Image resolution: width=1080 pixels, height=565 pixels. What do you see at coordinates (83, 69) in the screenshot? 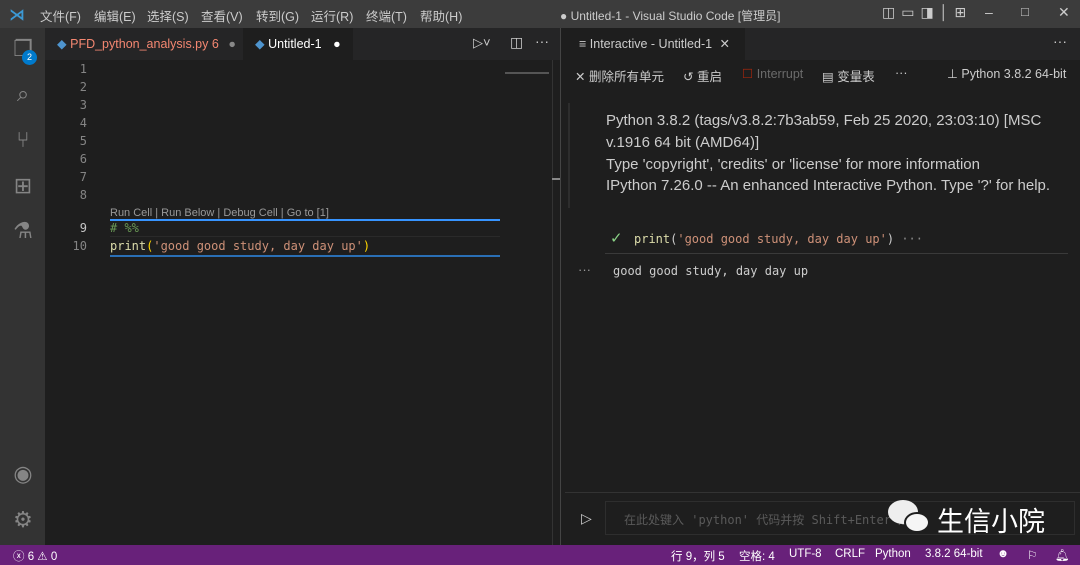
I see `line-number: 1` at bounding box center [83, 69].